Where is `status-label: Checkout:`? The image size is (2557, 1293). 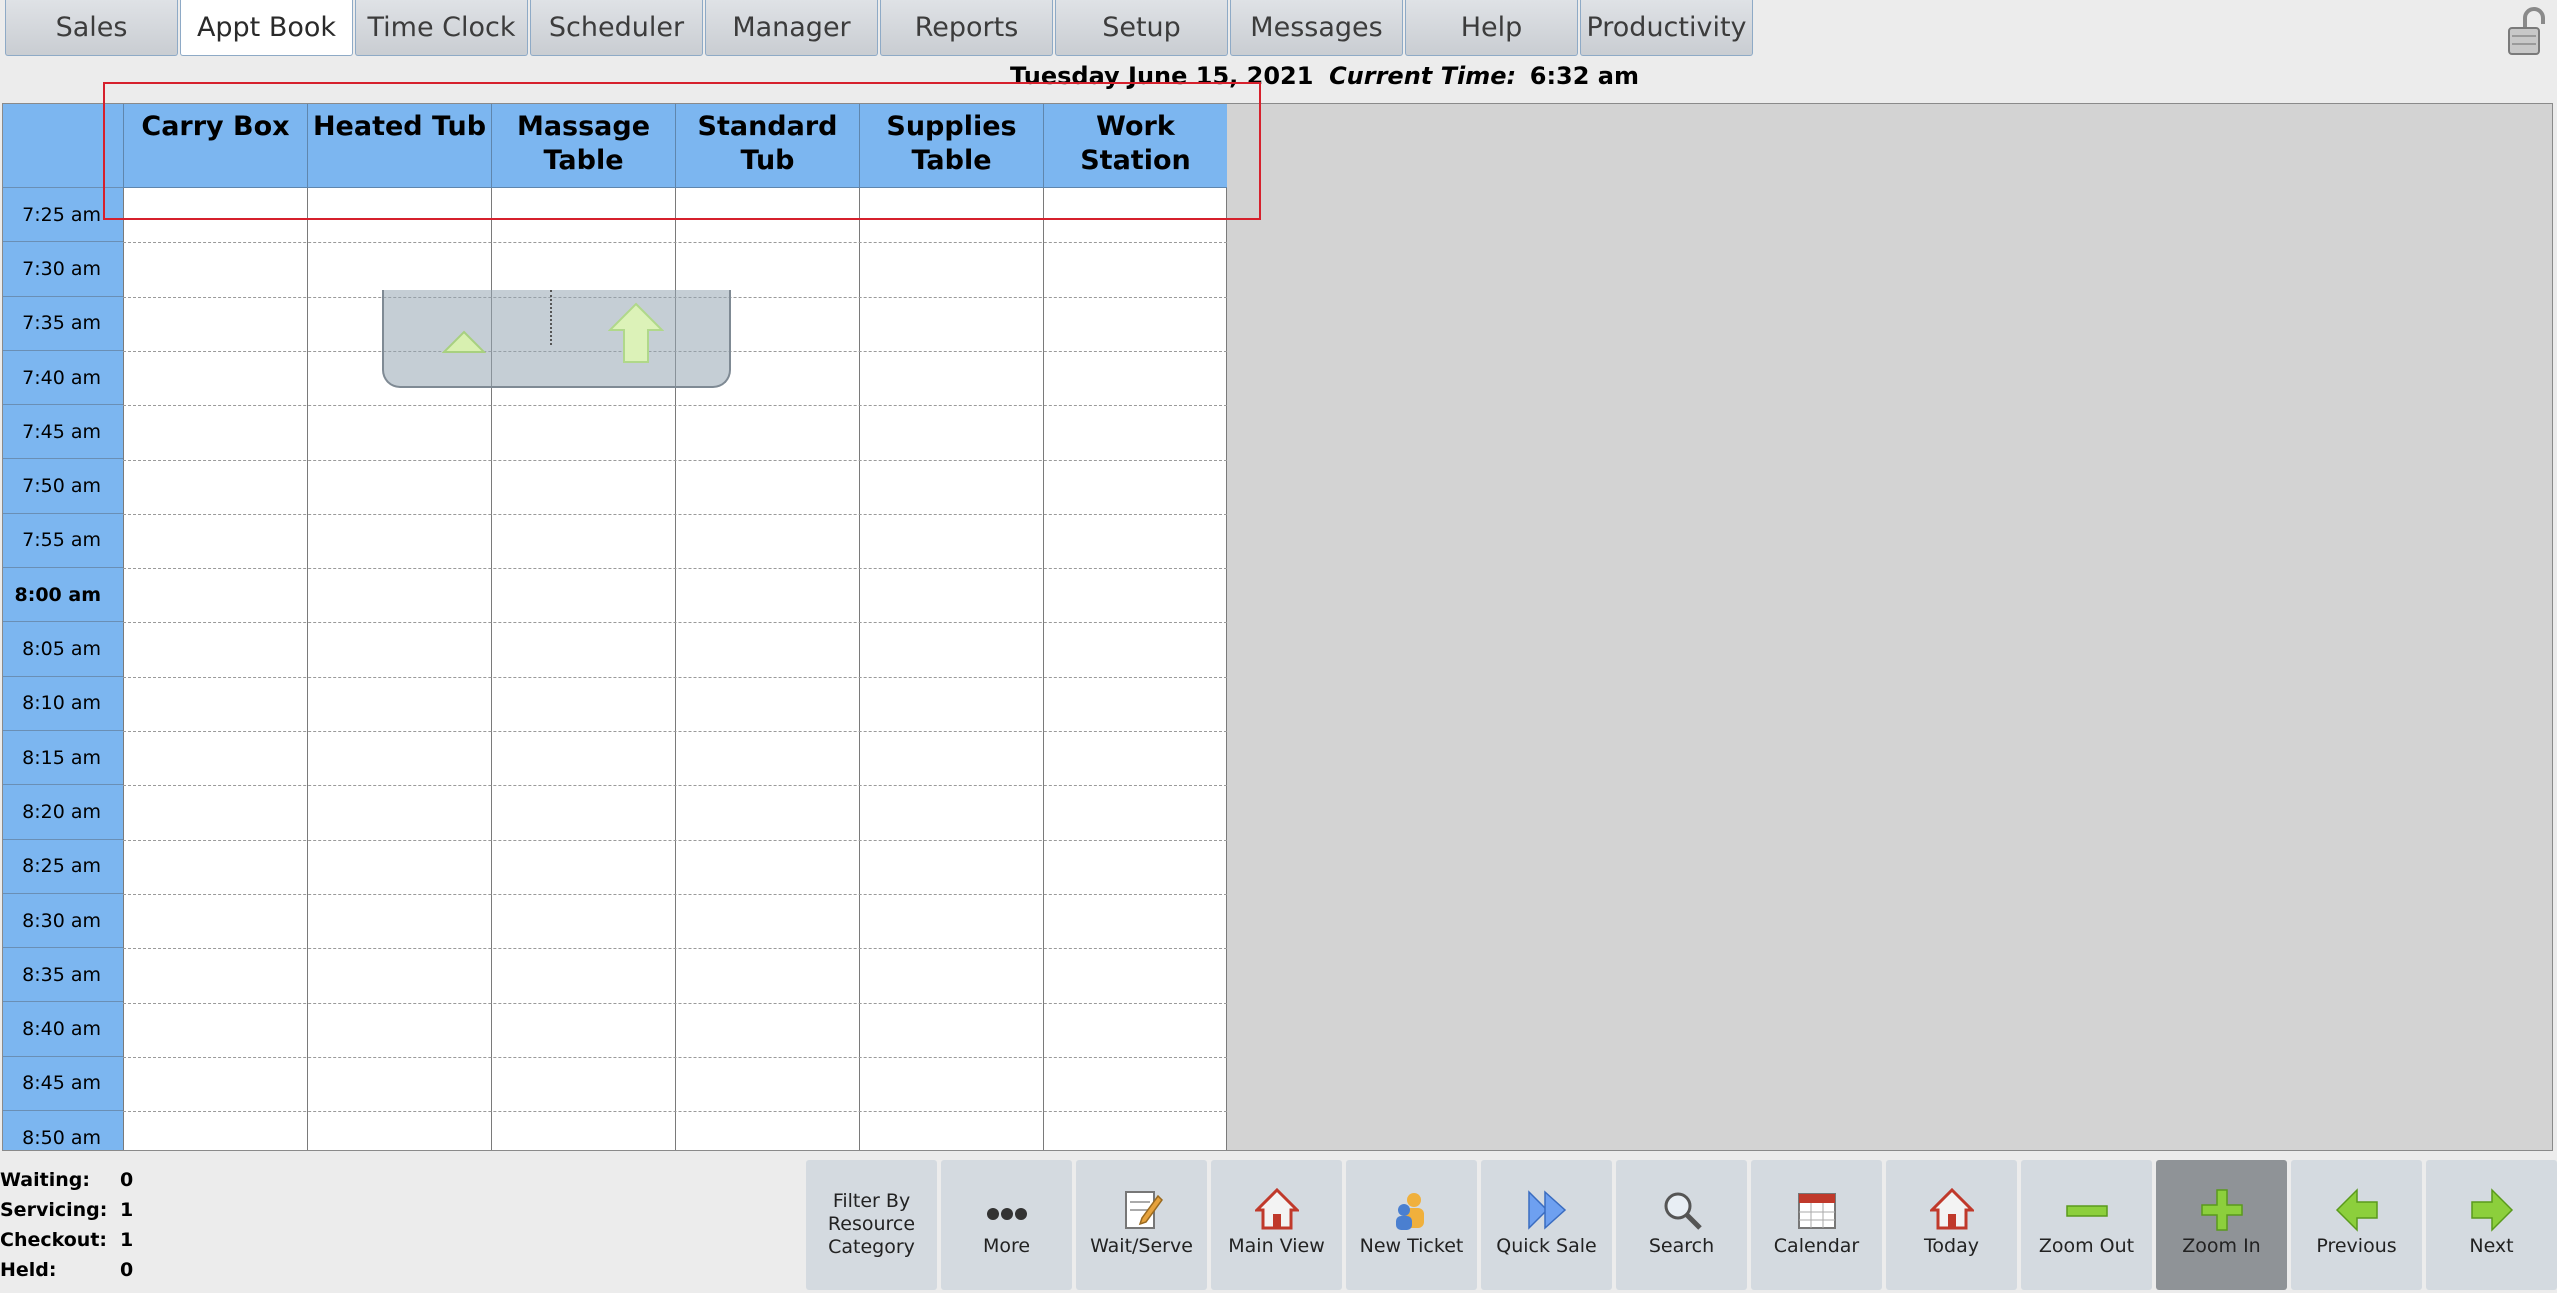 status-label: Checkout: is located at coordinates (54, 1240).